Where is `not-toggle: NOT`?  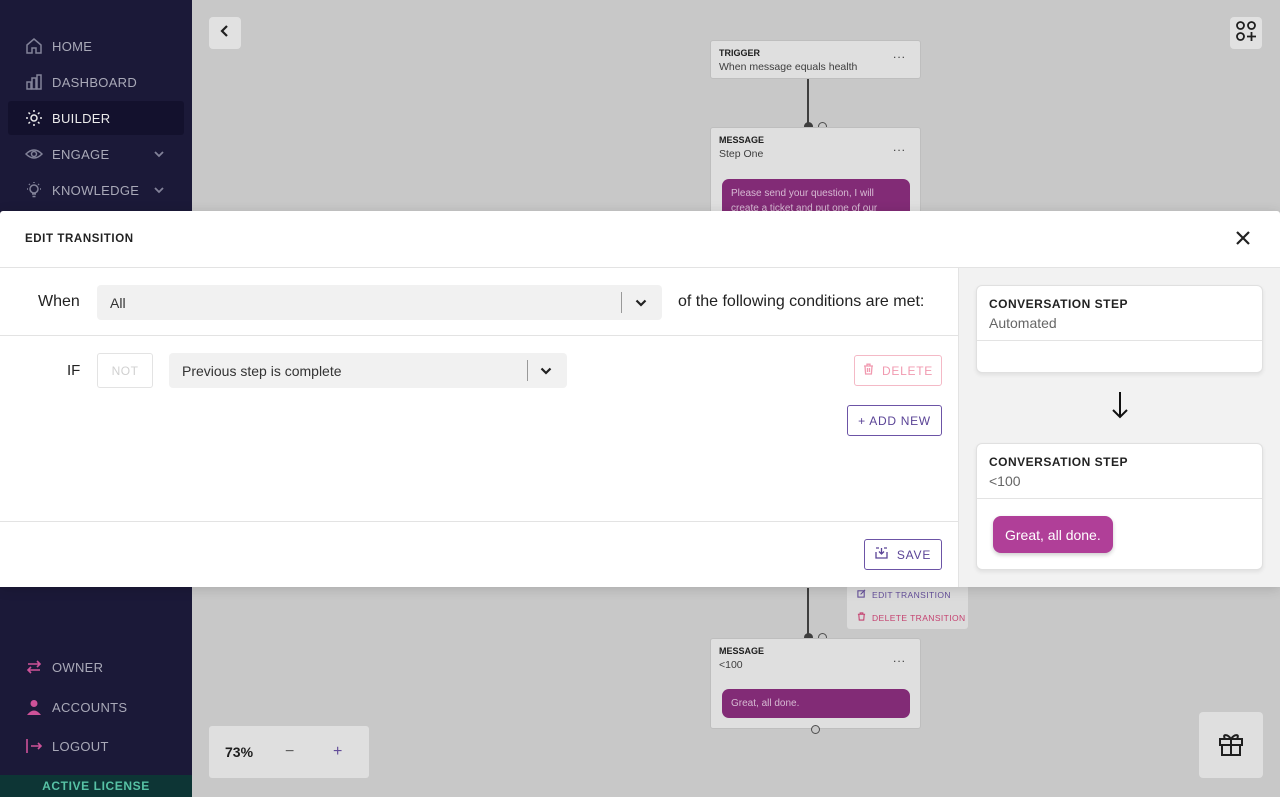
not-toggle: NOT is located at coordinates (125, 370).